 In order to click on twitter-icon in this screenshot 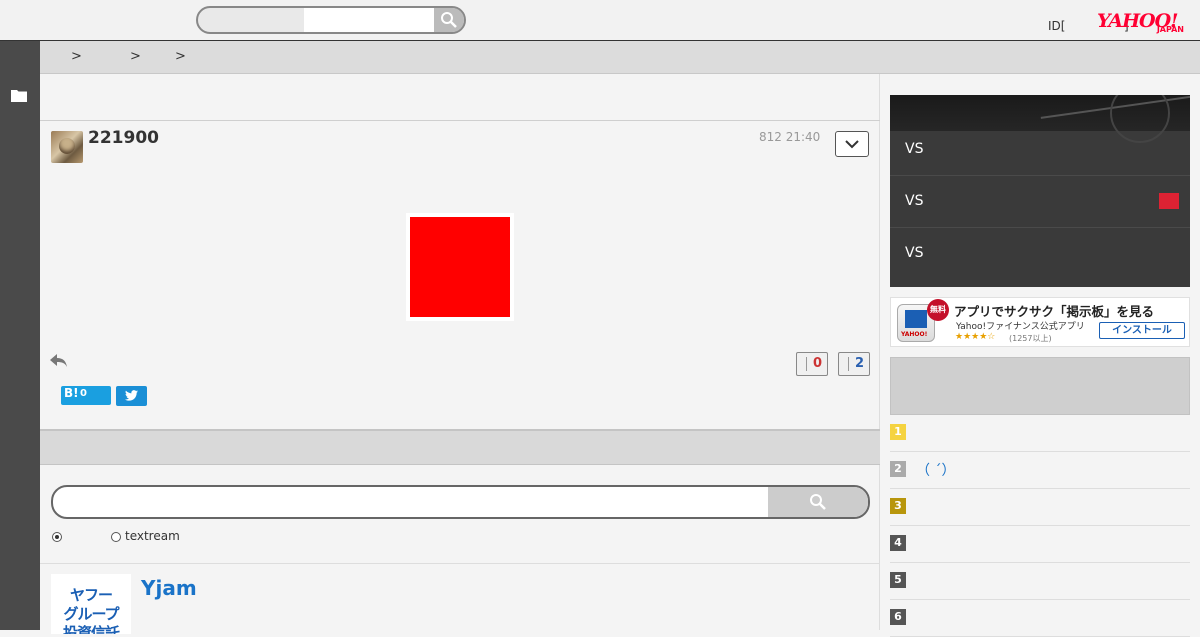, I will do `click(131, 395)`.